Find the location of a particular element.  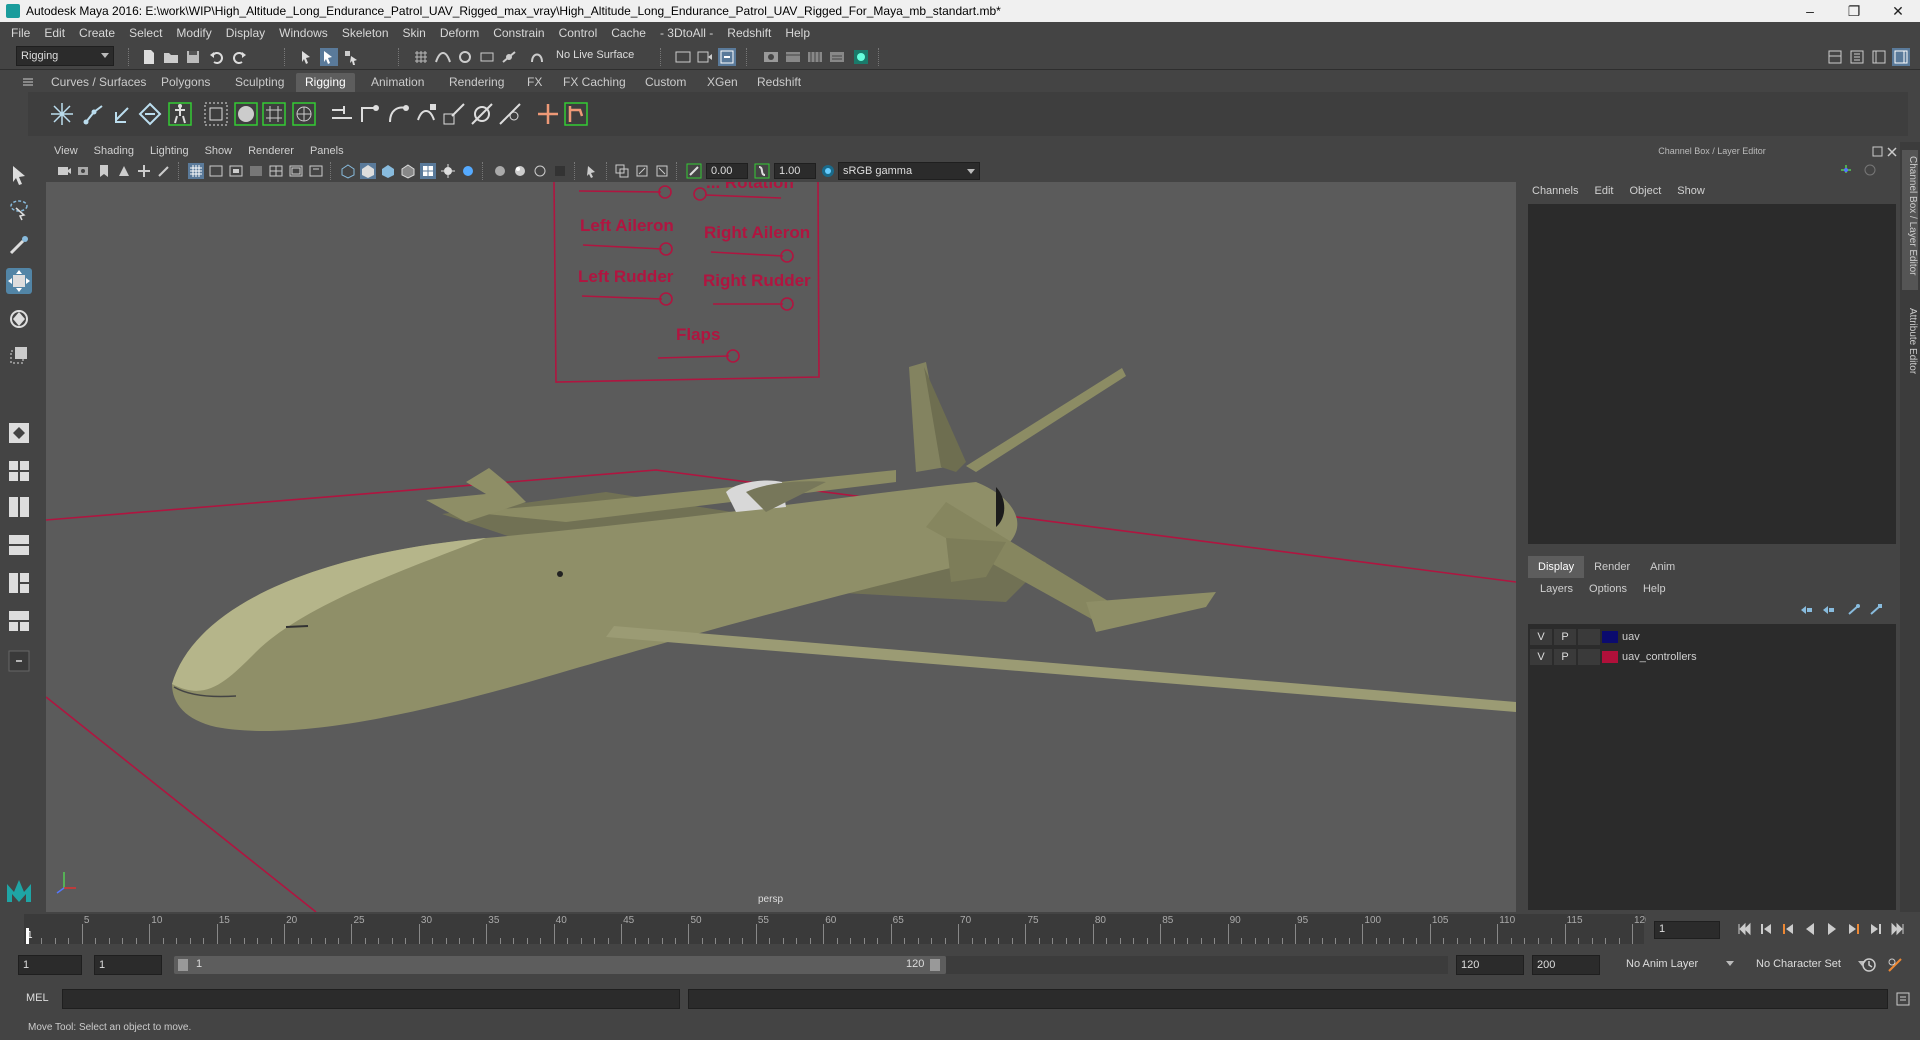

range-slider: 1 120 is located at coordinates (560, 965).